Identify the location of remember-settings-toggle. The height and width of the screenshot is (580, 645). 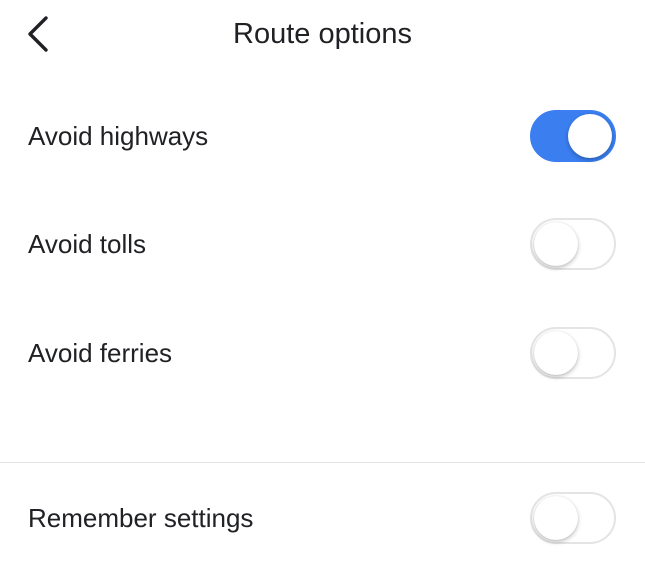
(573, 518).